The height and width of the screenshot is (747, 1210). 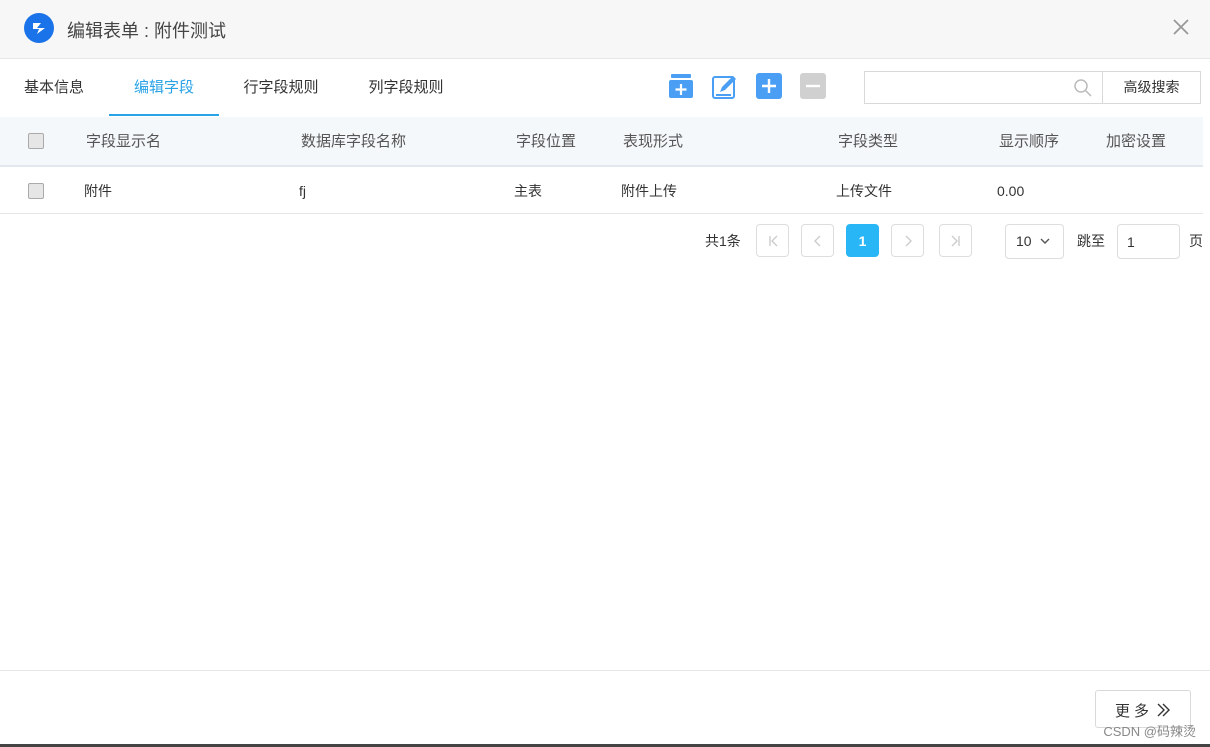 I want to click on tab-column-field-rules: 列字段规则, so click(x=406, y=87).